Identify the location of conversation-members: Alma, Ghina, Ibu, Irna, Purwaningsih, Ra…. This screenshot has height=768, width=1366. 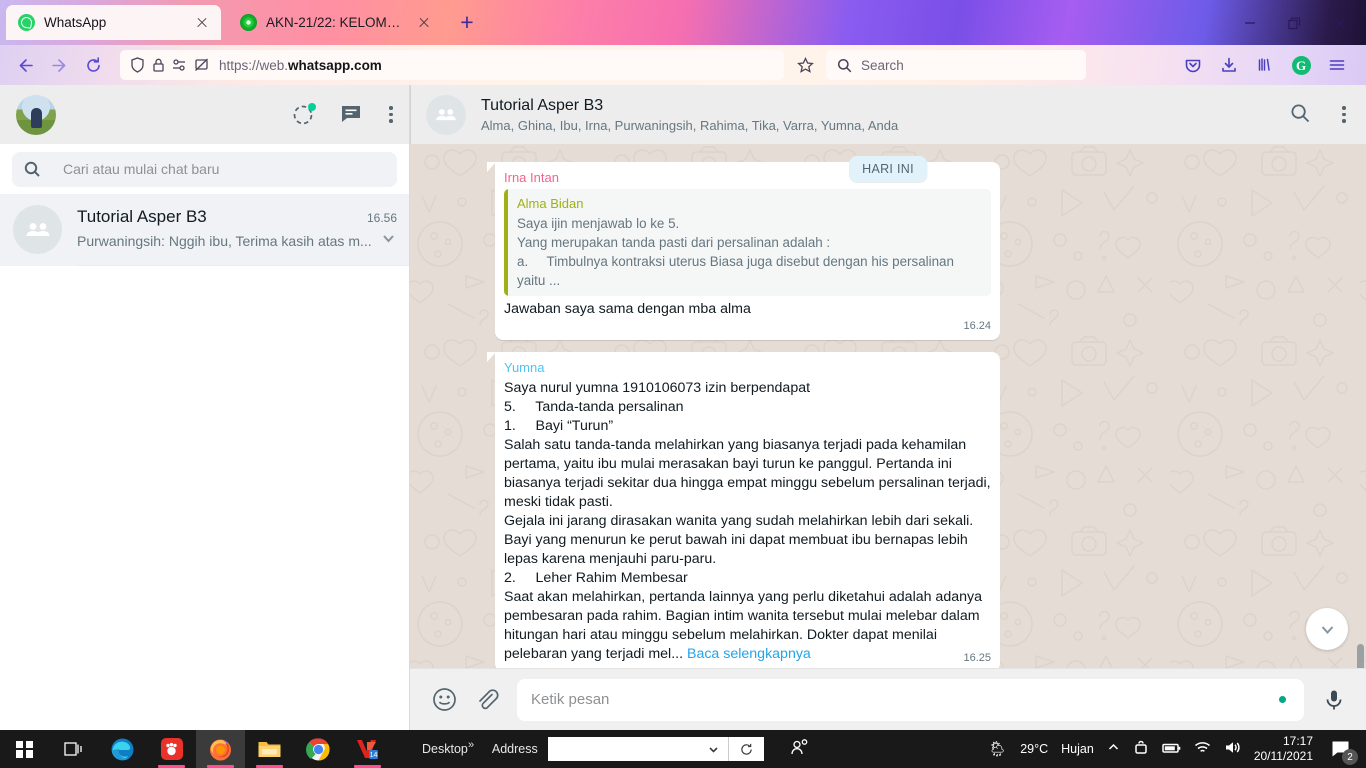
(690, 125).